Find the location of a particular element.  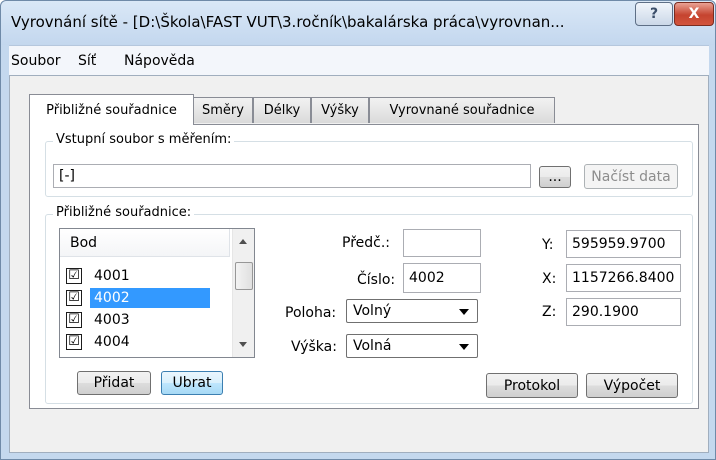

x-input: 1157266.8400 is located at coordinates (623, 278).